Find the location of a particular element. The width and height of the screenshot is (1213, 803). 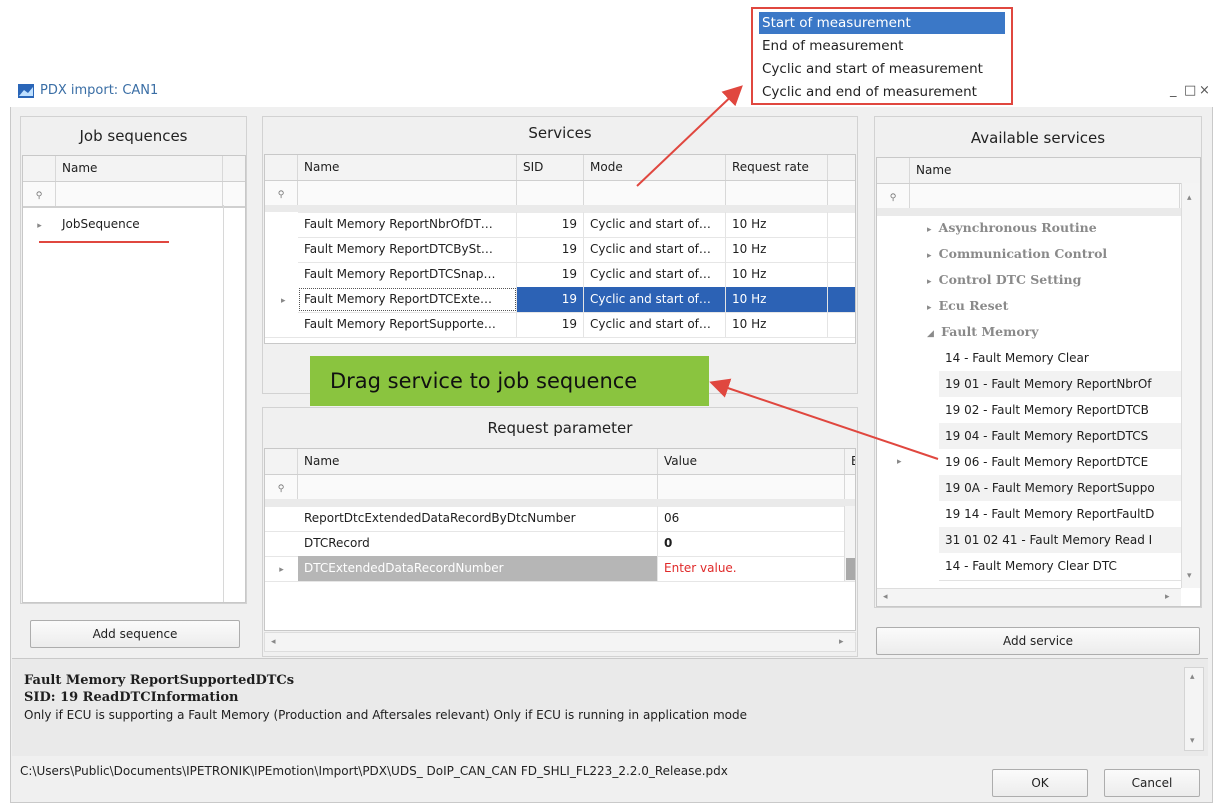

annotation-arrows is located at coordinates (787, 272).